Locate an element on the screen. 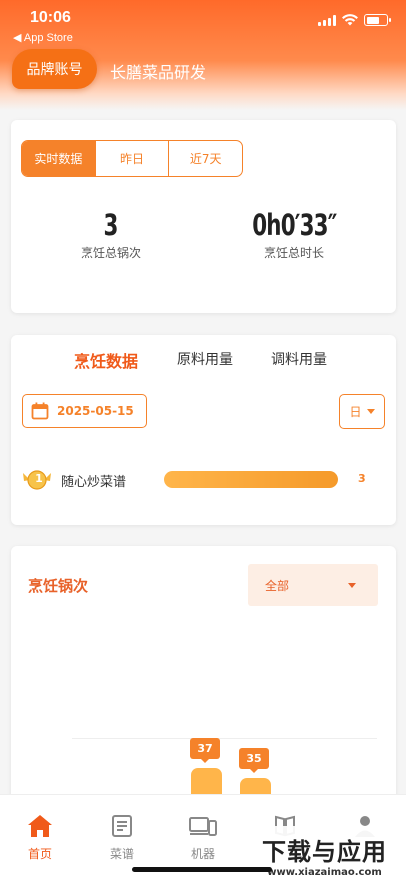  watermark: 下载与应用 www.xiazaimao.com is located at coordinates (324, 854).